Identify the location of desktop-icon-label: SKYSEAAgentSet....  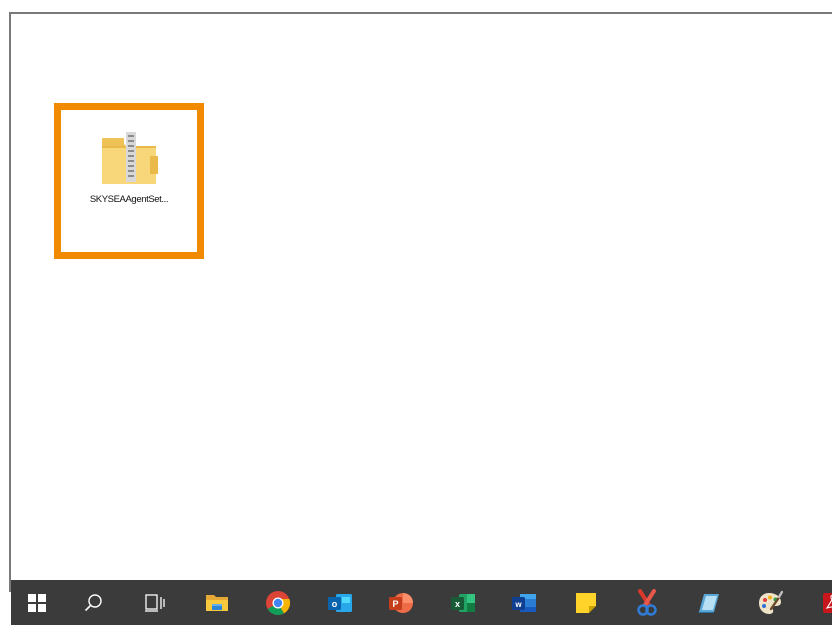
(129, 199).